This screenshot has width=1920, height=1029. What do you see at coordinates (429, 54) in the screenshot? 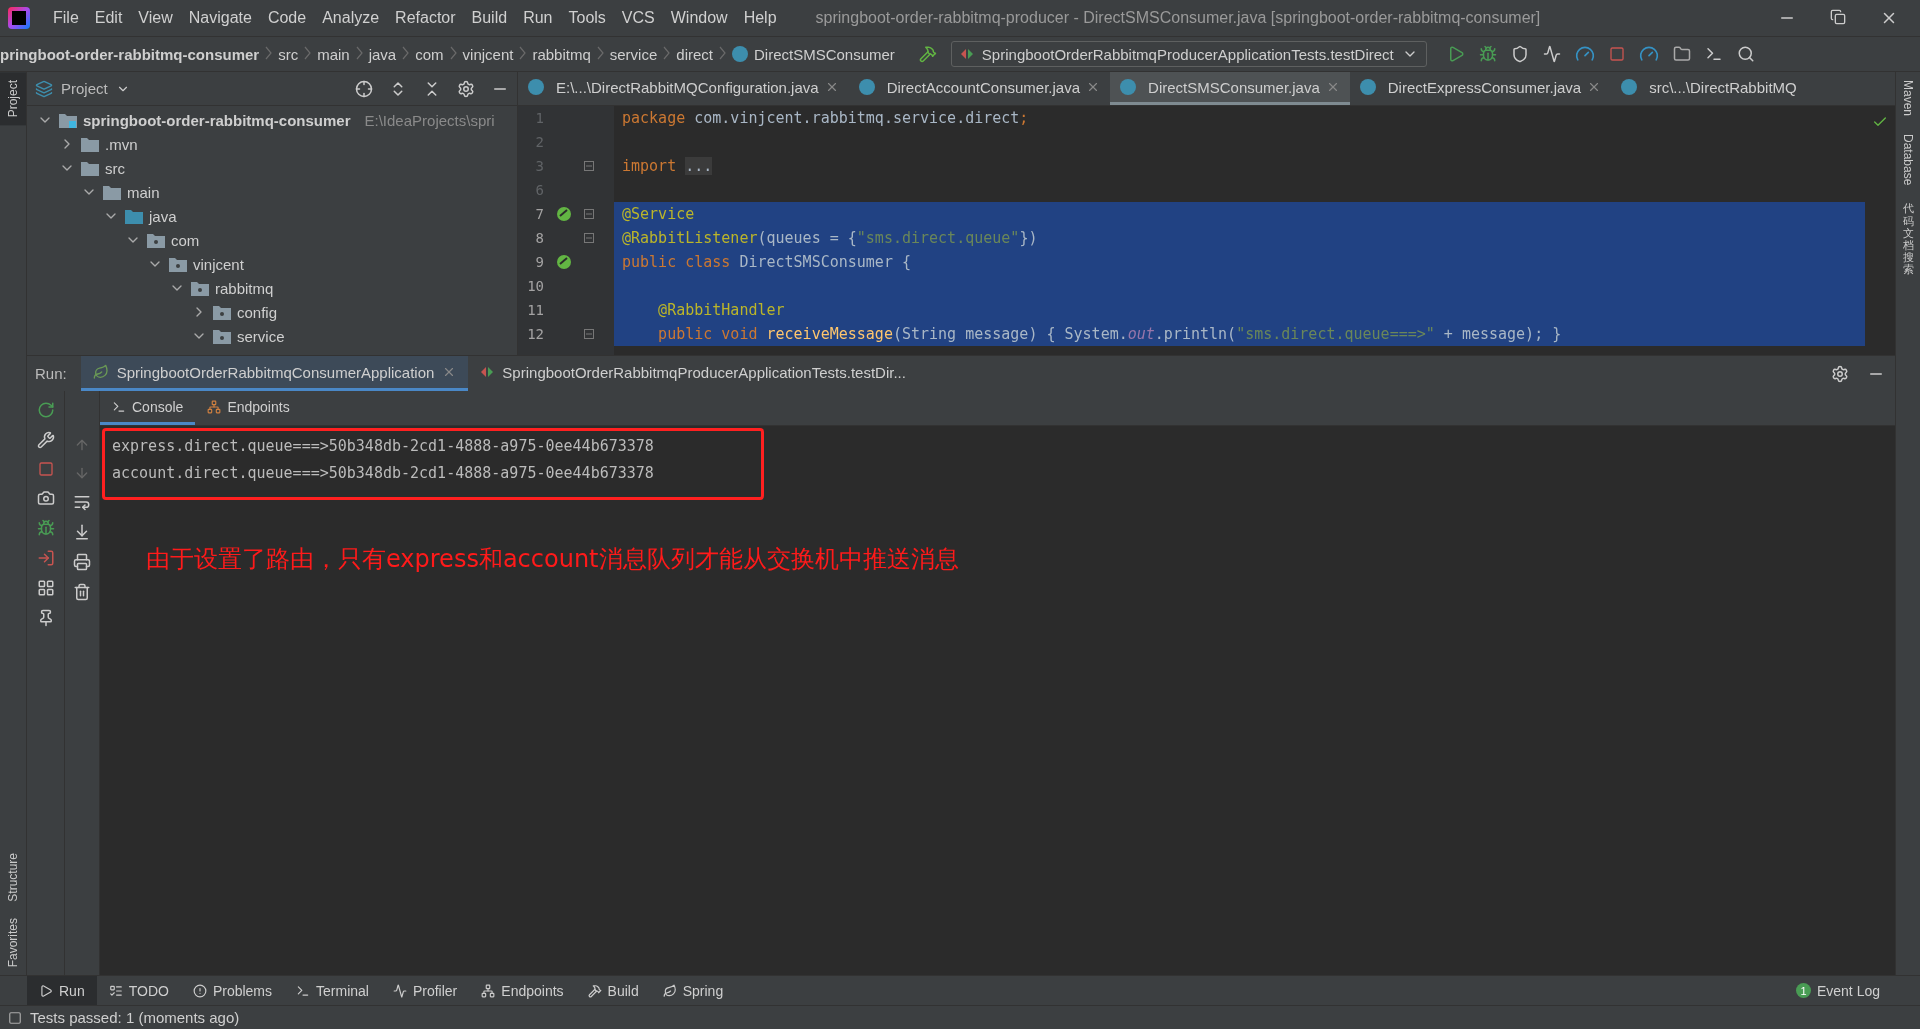
I see `breadcrumb: com` at bounding box center [429, 54].